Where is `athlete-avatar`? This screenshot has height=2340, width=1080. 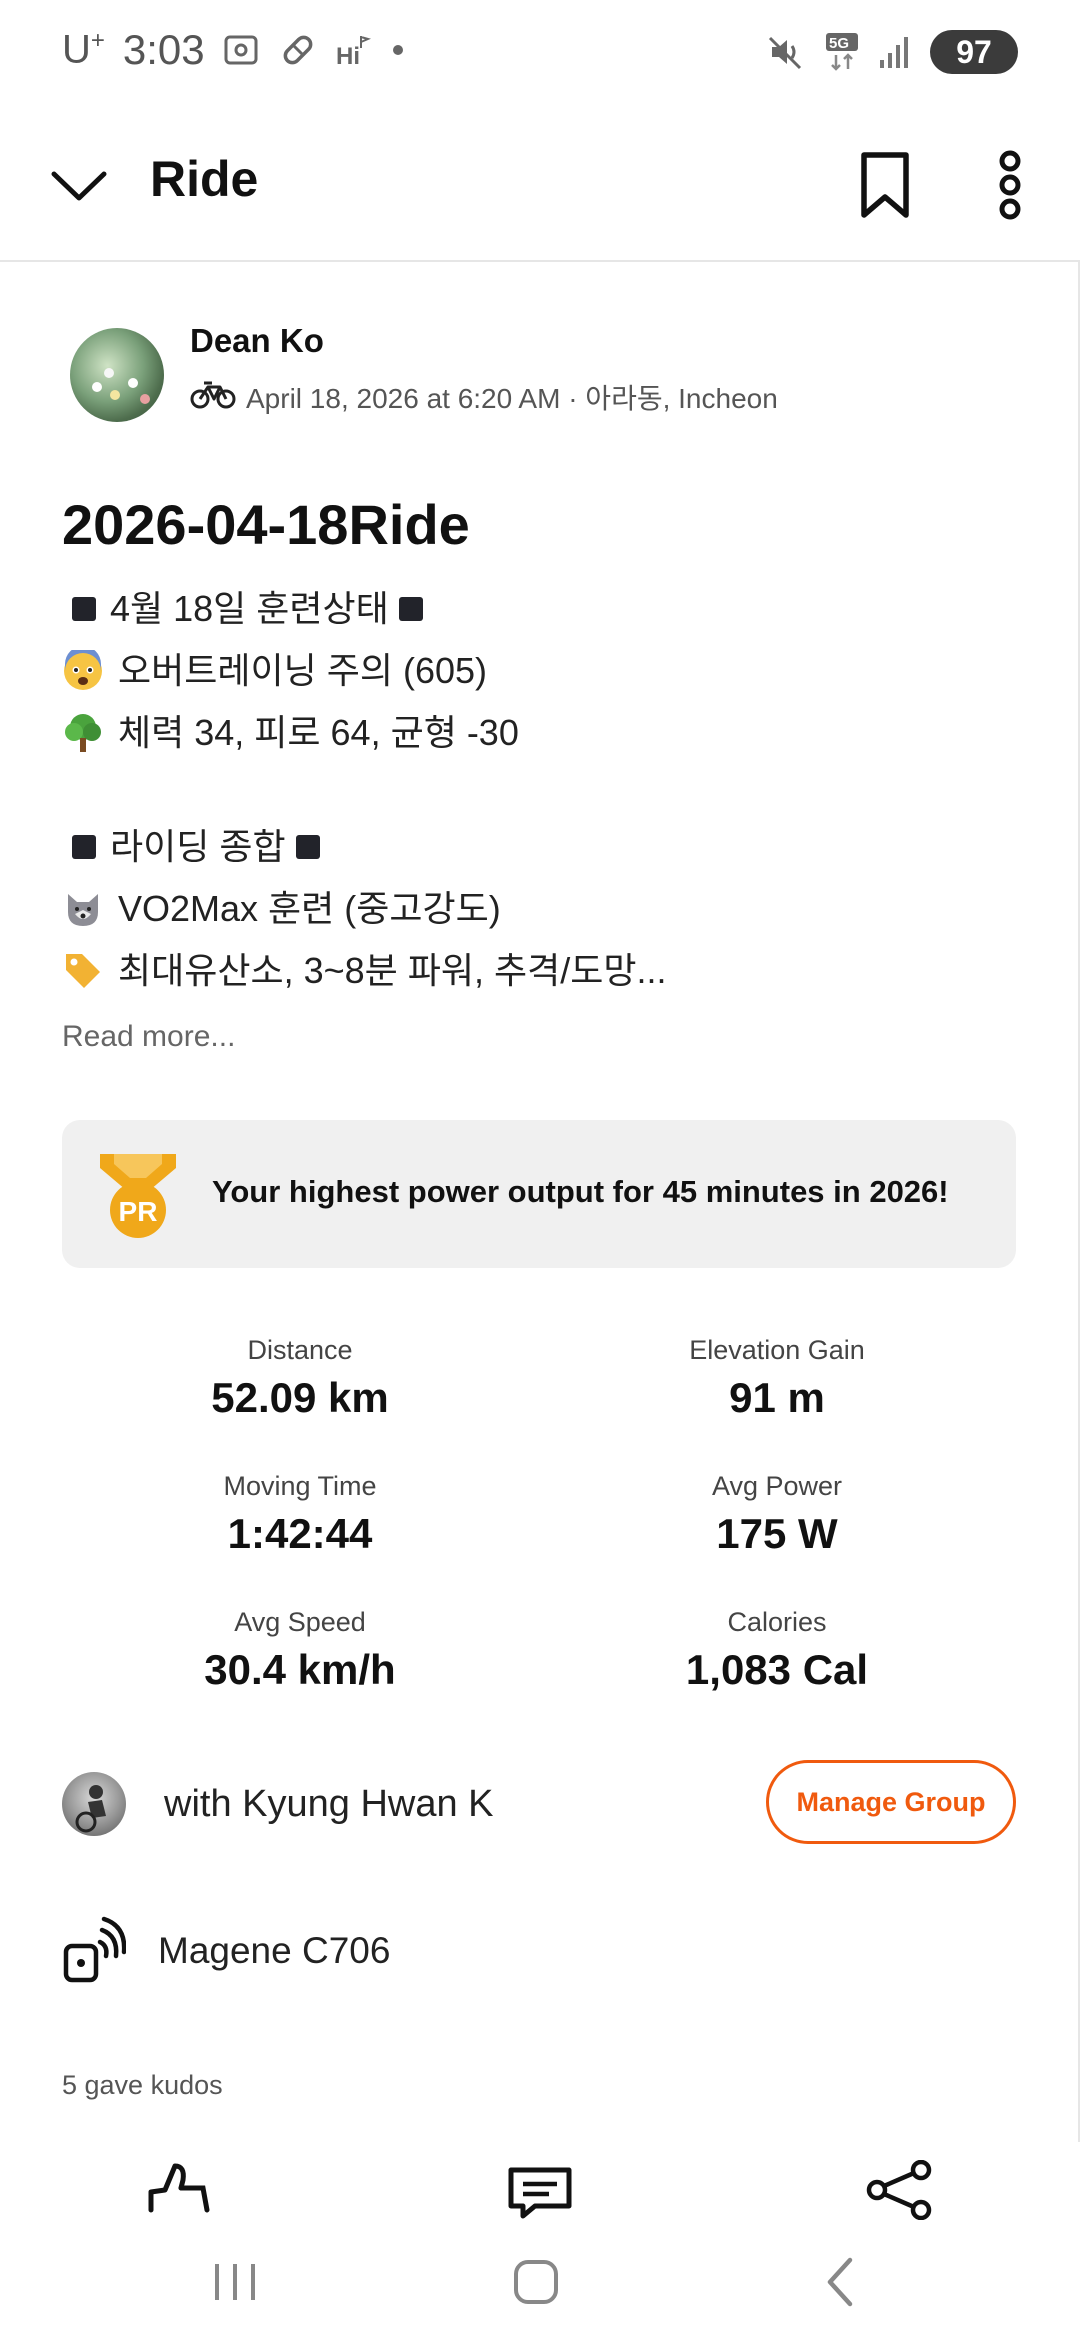
athlete-avatar is located at coordinates (117, 375).